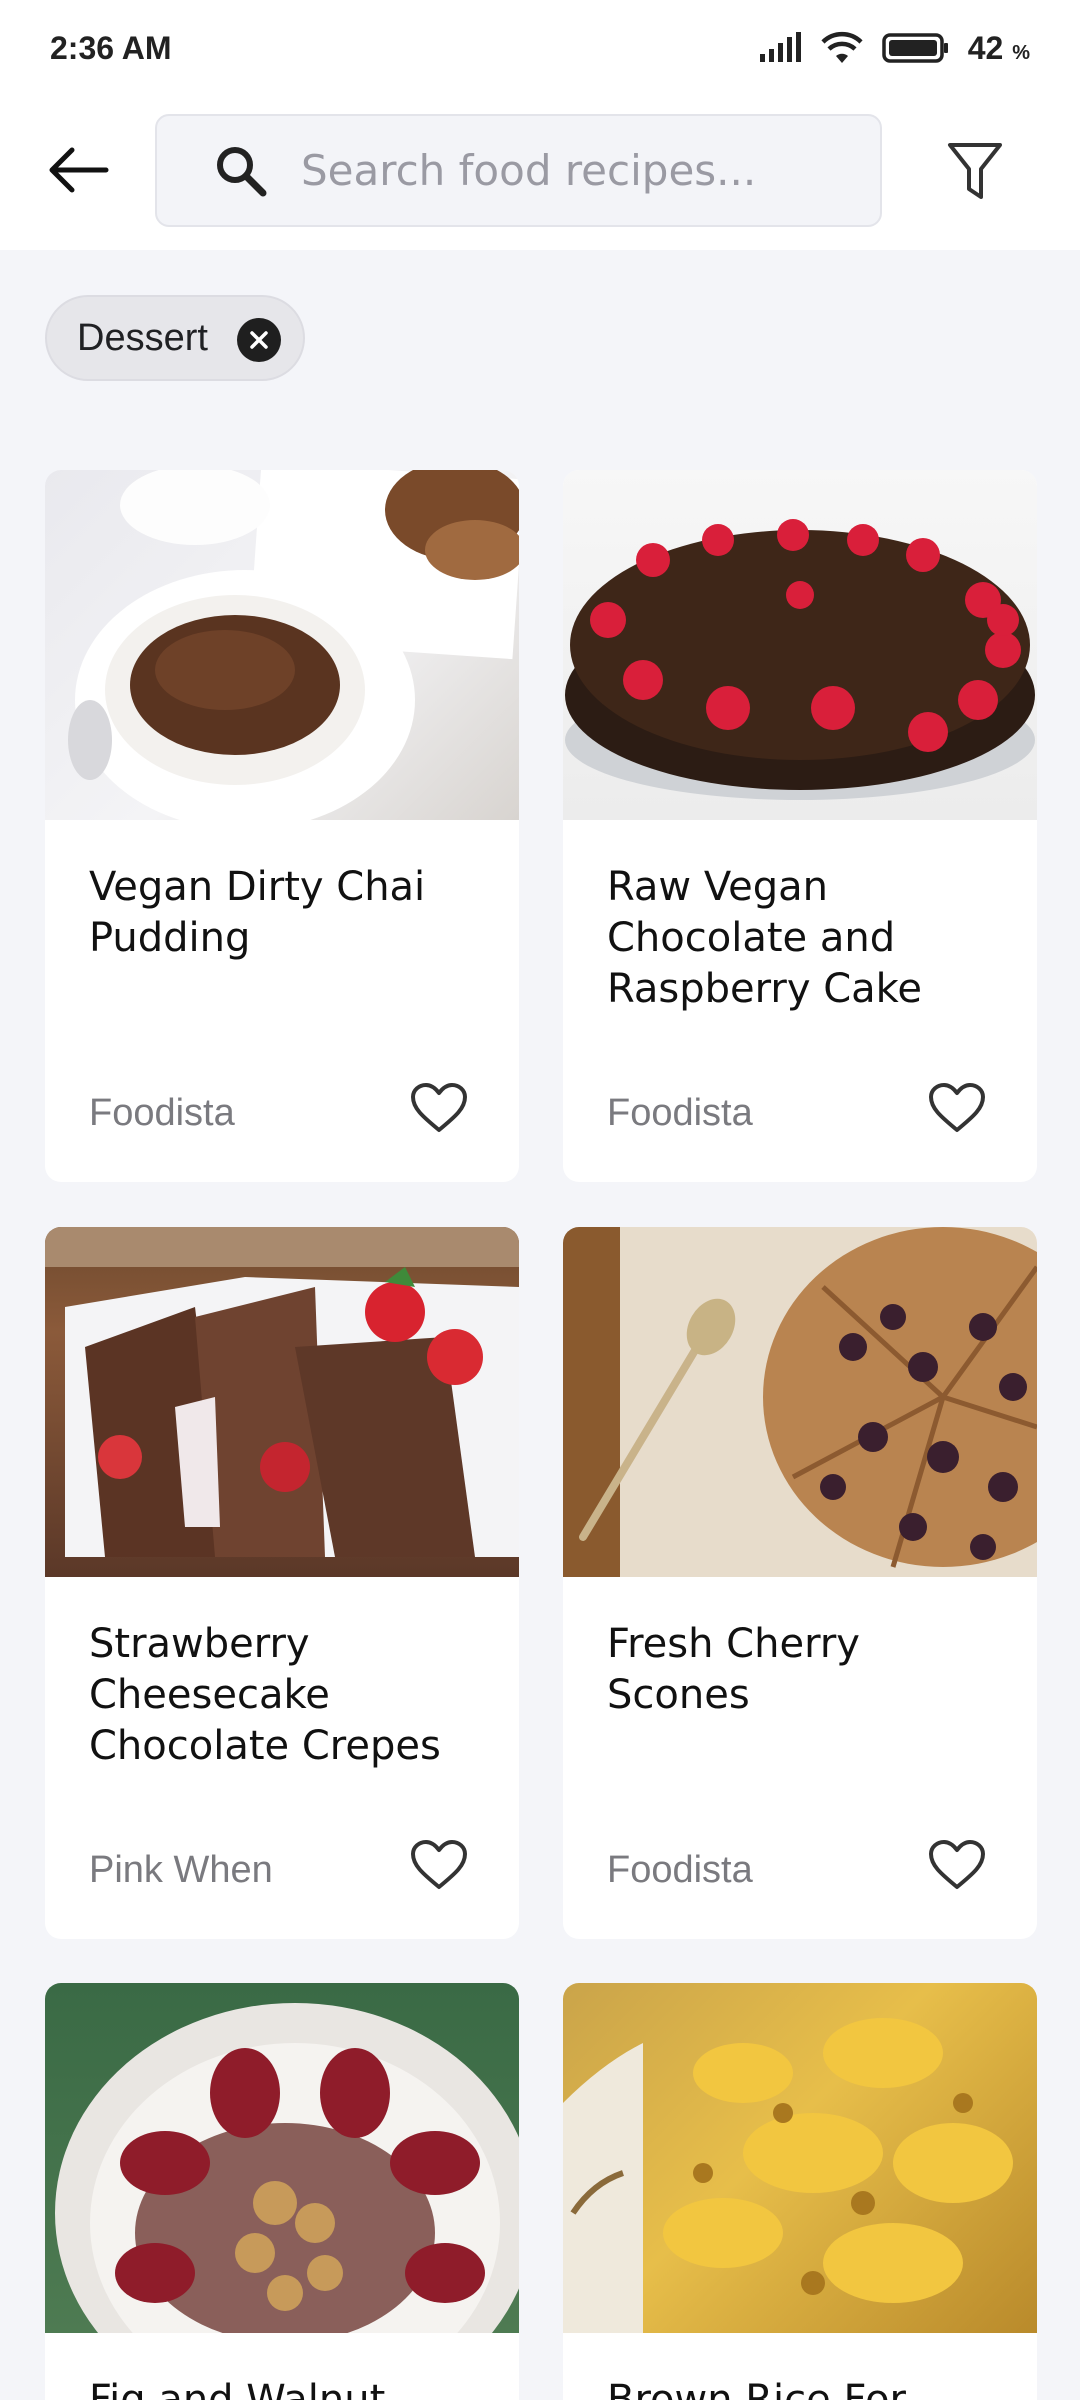 Image resolution: width=1080 pixels, height=2400 pixels. I want to click on recipe-card: Brown Rice For, so click(800, 2191).